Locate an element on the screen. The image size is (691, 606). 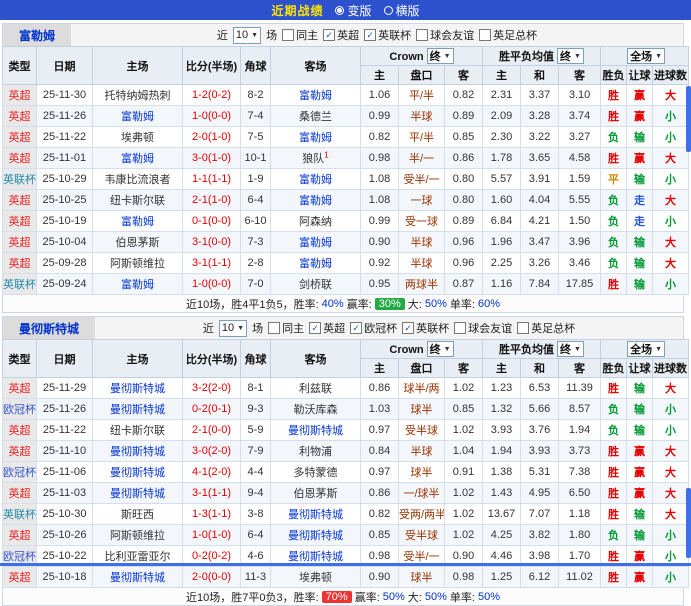
away-team-name: 阿森纳 is located at coordinates (315, 222).